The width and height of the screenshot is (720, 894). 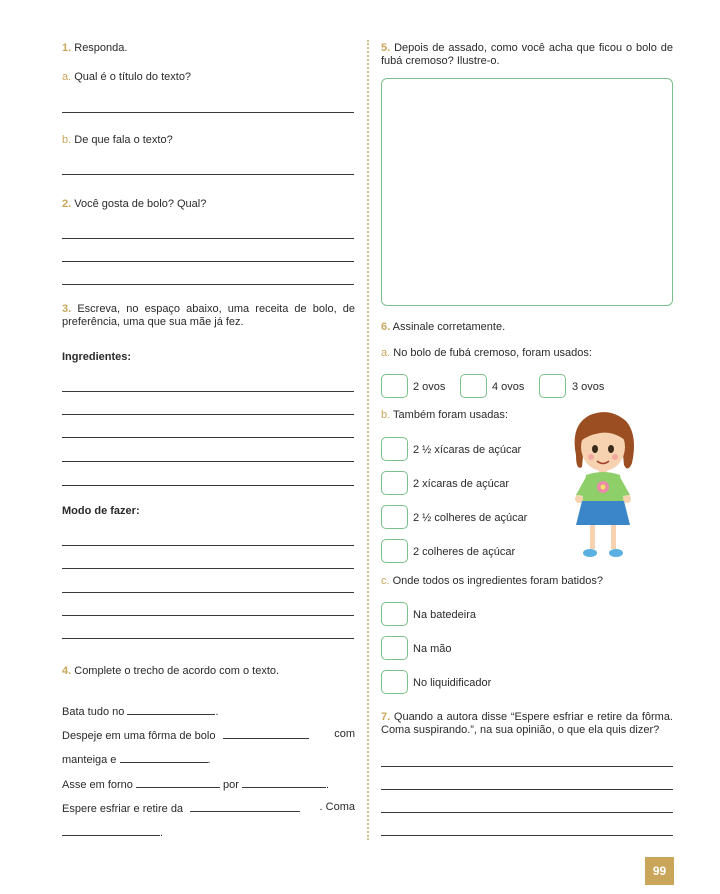 What do you see at coordinates (67, 48) in the screenshot?
I see `q1-number: 1.` at bounding box center [67, 48].